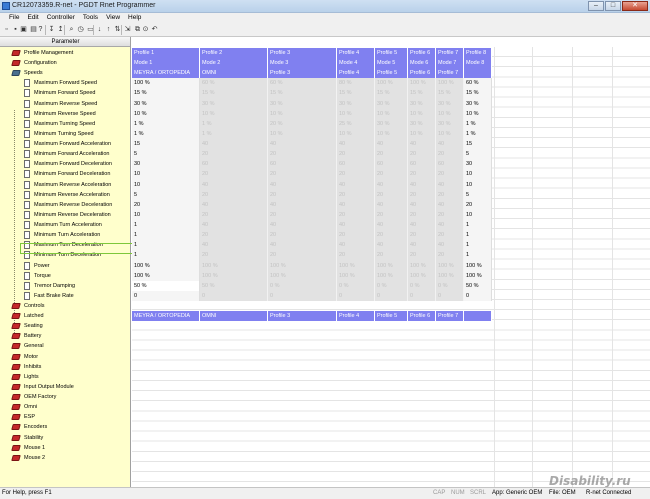 The image size is (650, 499). I want to click on tree-item-profile-management: Profile Management, so click(65, 53).